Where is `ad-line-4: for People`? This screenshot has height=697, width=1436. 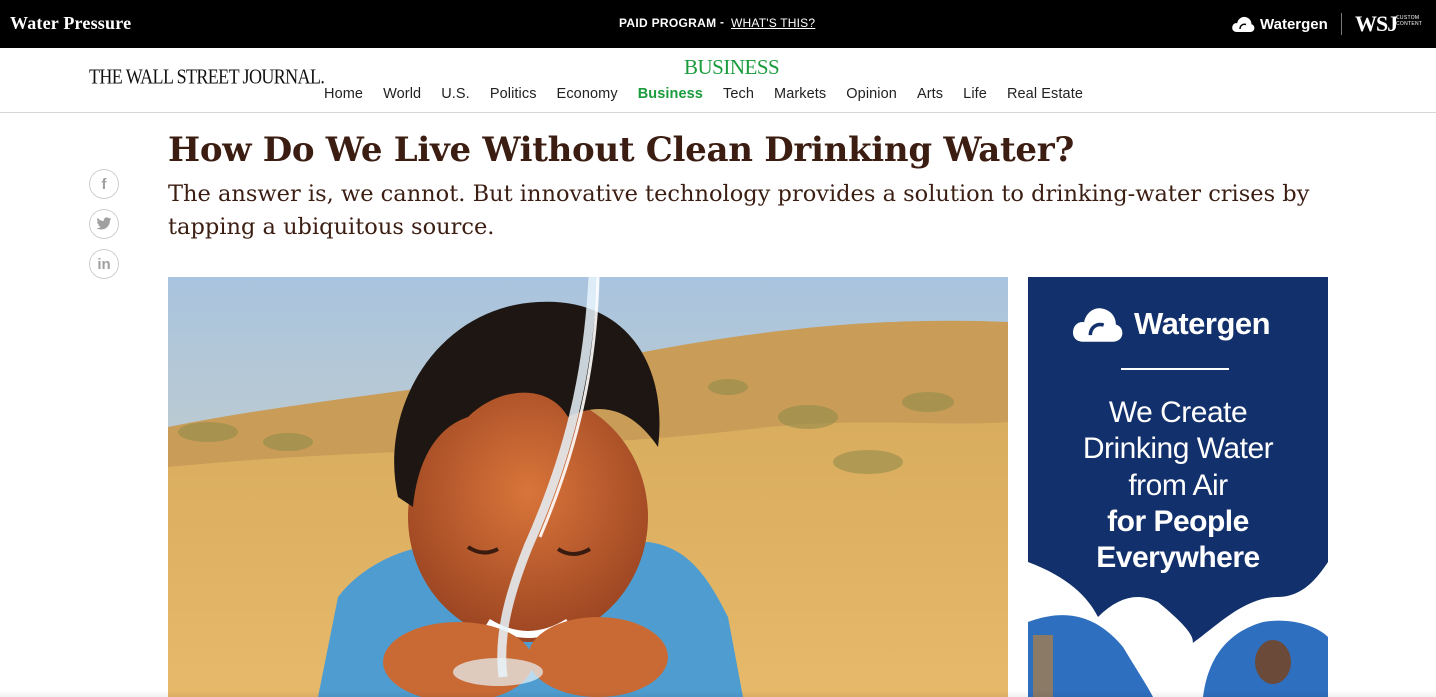
ad-line-4: for People is located at coordinates (1178, 521).